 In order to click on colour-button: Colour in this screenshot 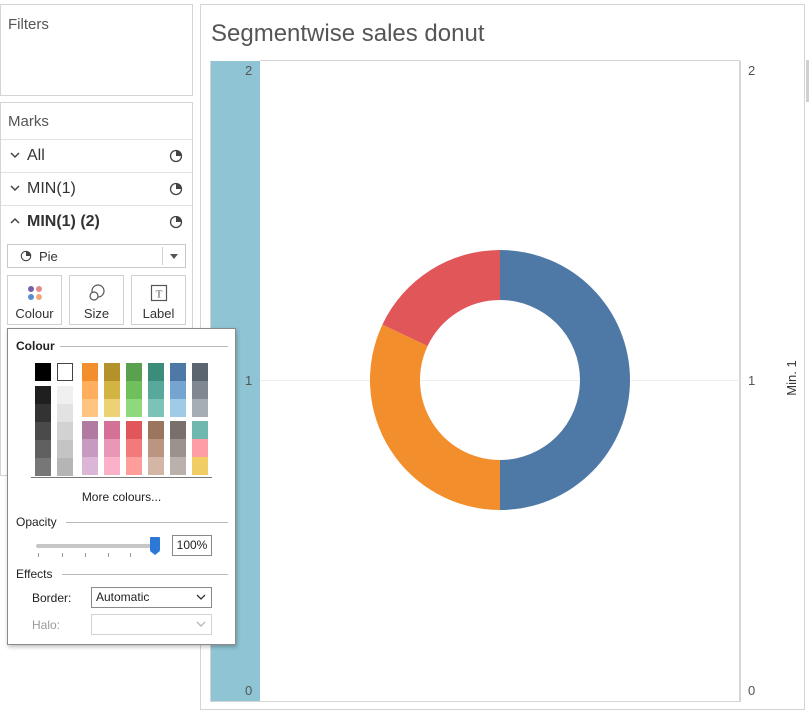, I will do `click(34, 300)`.